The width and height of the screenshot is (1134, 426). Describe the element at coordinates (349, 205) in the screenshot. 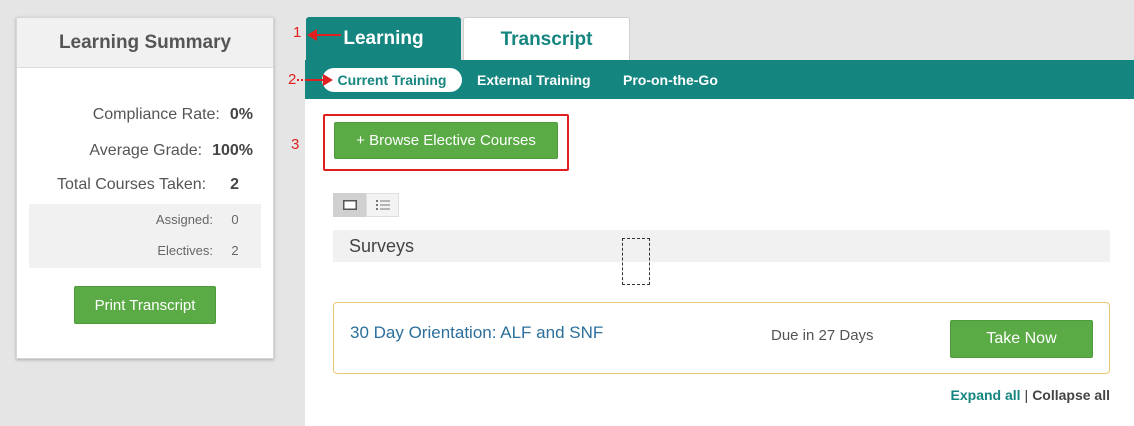

I see `card-view-icon` at that location.